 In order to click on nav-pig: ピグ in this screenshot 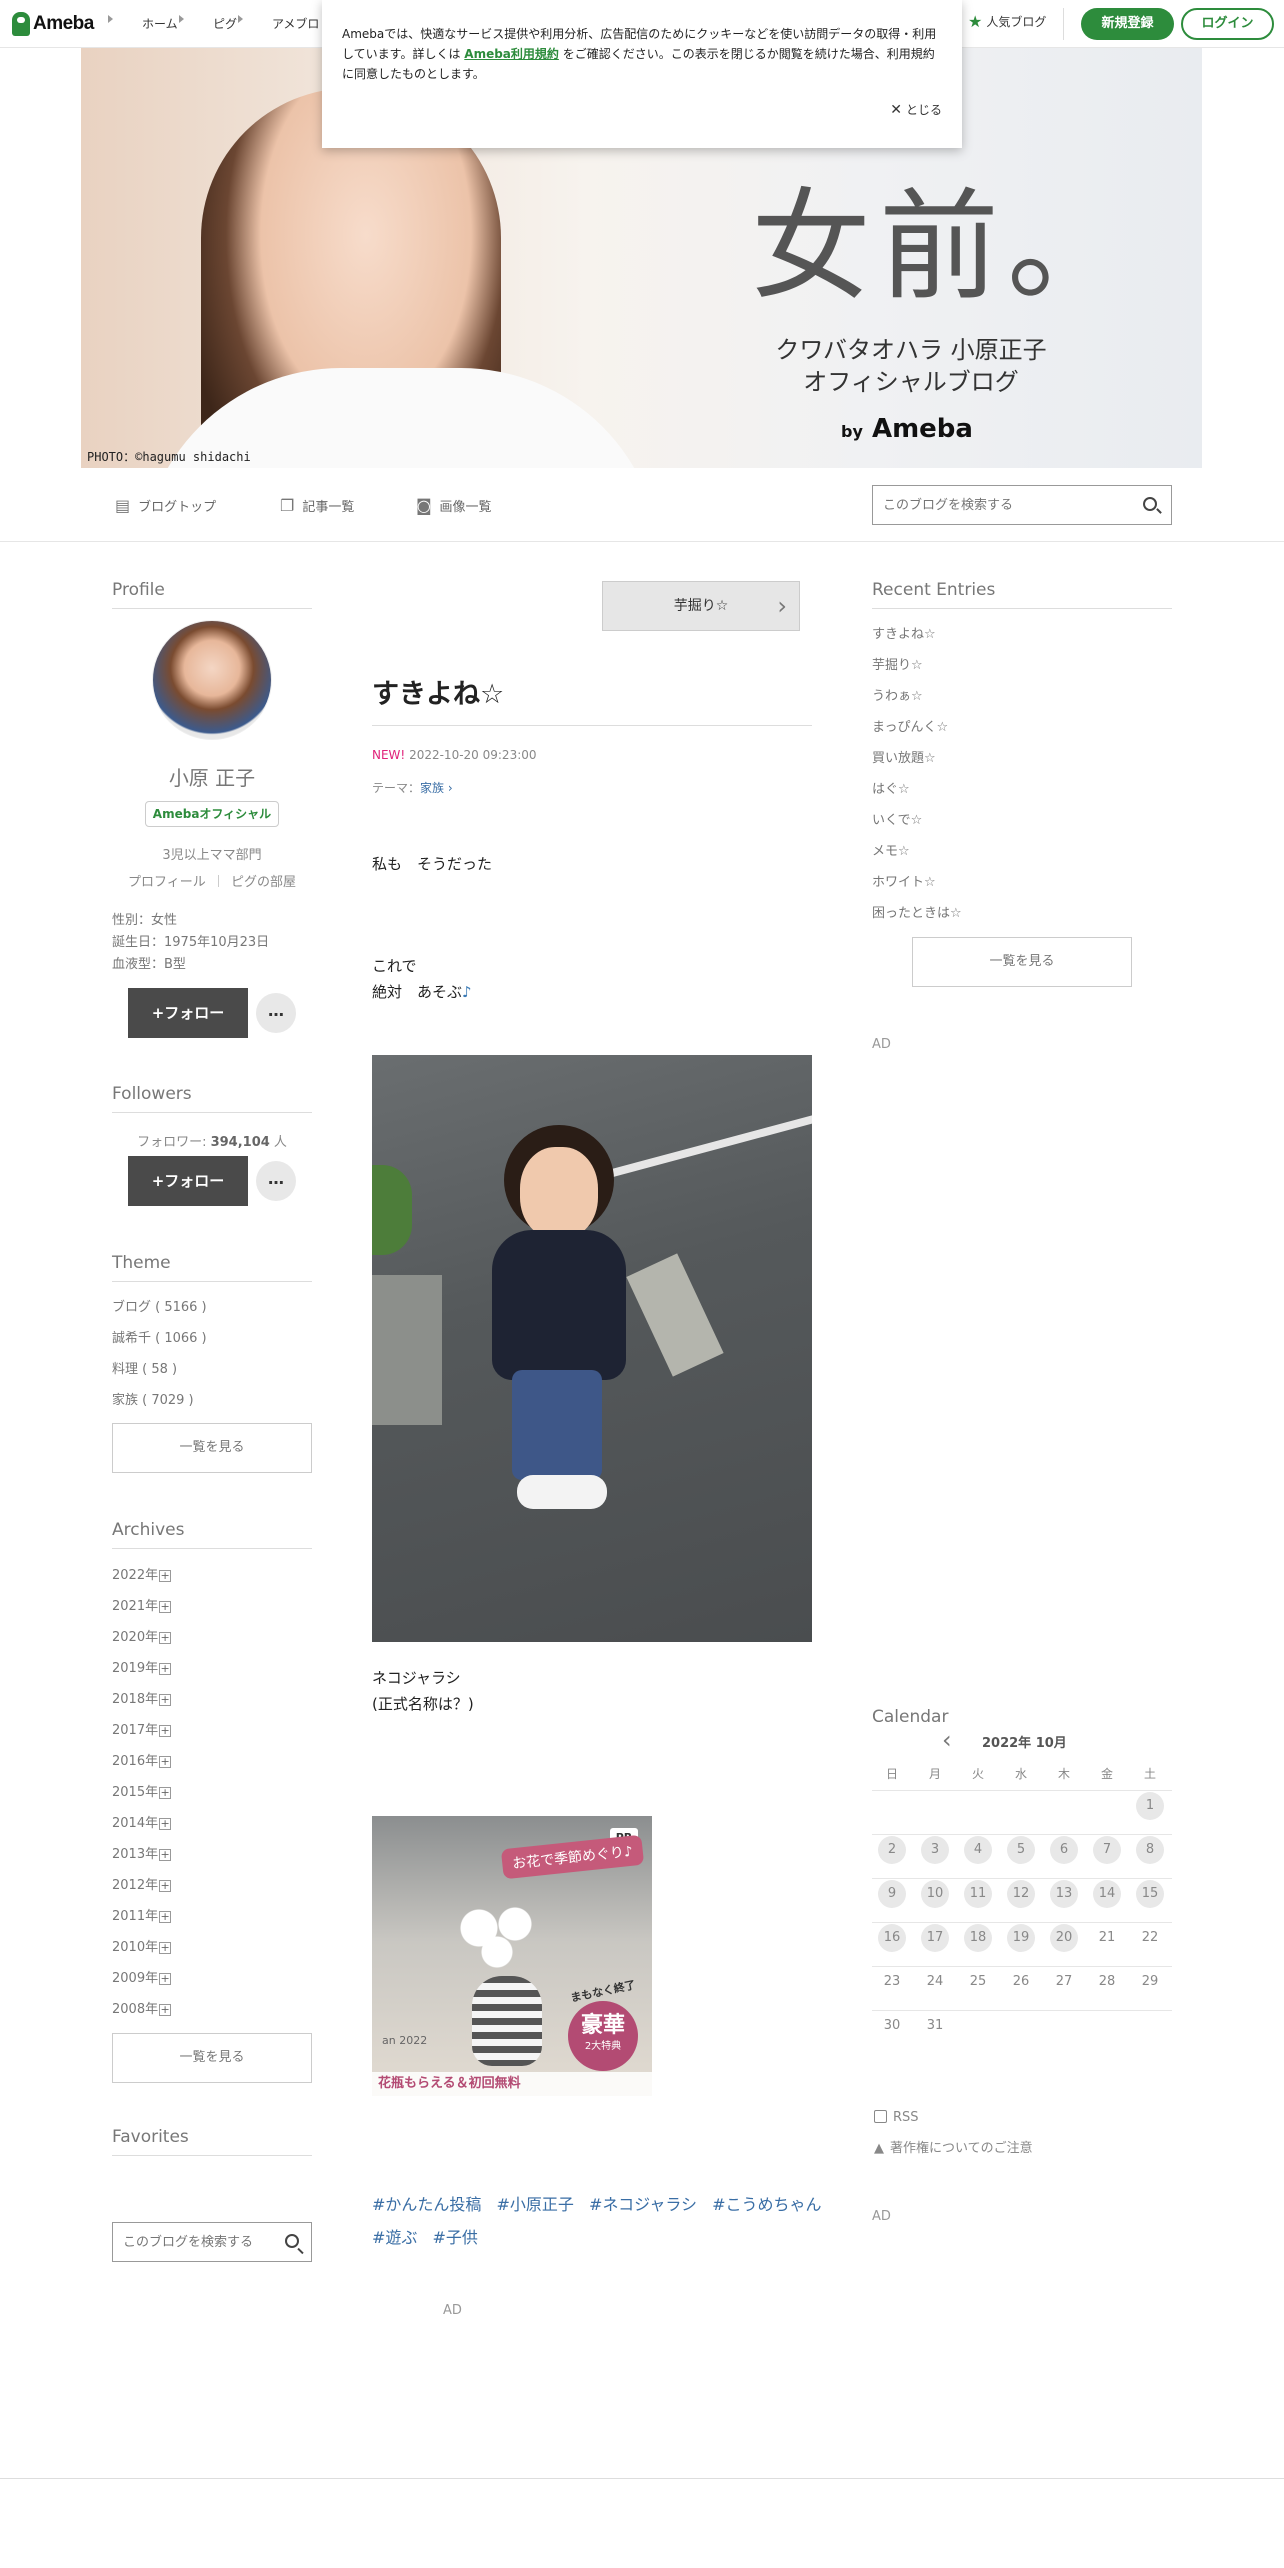, I will do `click(208, 23)`.